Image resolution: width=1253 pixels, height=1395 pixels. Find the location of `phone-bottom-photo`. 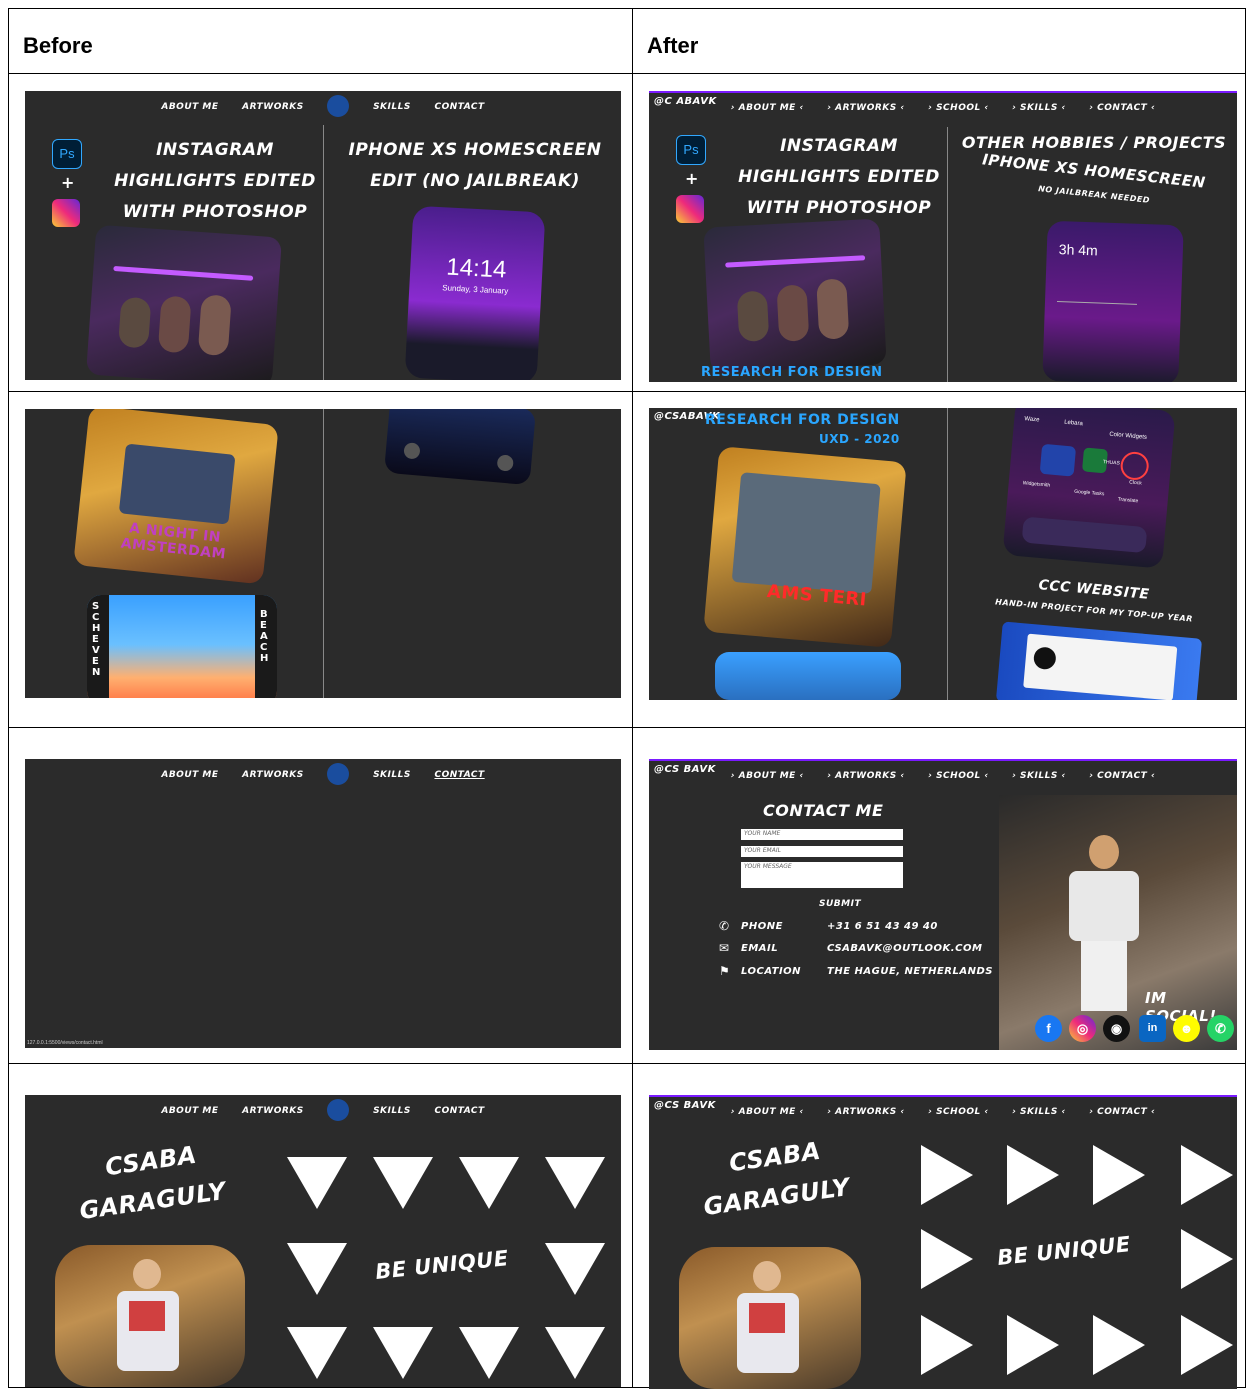

phone-bottom-photo is located at coordinates (460, 447).